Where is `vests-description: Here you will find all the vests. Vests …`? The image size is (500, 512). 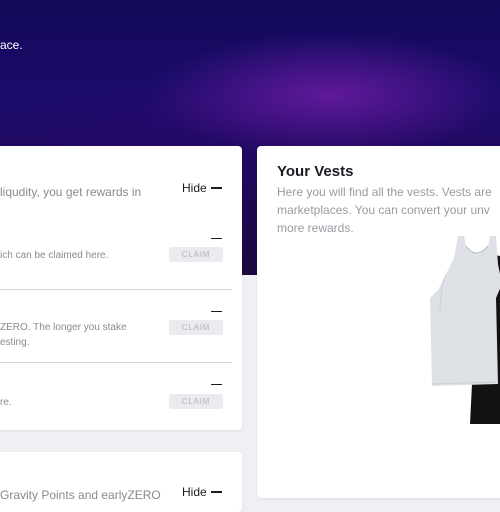
vests-description: Here you will find all the vests. Vests … is located at coordinates (384, 210).